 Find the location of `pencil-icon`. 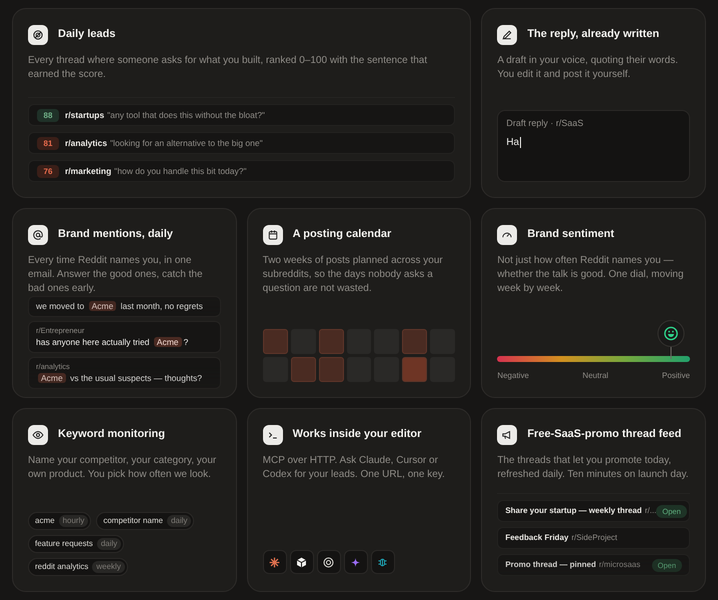

pencil-icon is located at coordinates (507, 35).